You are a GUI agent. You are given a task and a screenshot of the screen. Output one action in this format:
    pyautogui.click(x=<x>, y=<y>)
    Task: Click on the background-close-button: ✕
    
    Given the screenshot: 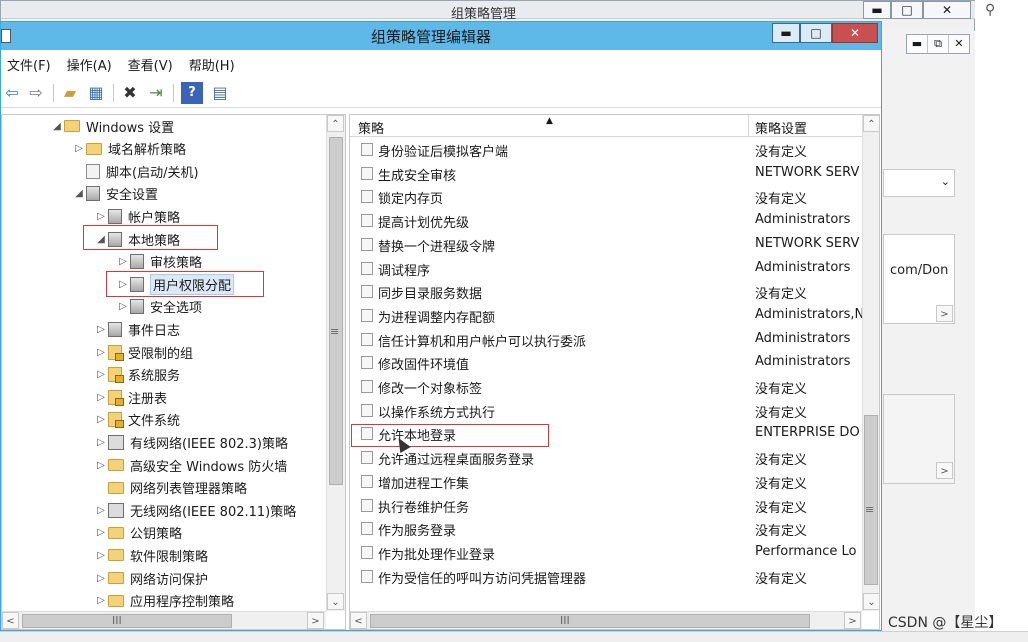 What is the action you would take?
    pyautogui.click(x=947, y=10)
    